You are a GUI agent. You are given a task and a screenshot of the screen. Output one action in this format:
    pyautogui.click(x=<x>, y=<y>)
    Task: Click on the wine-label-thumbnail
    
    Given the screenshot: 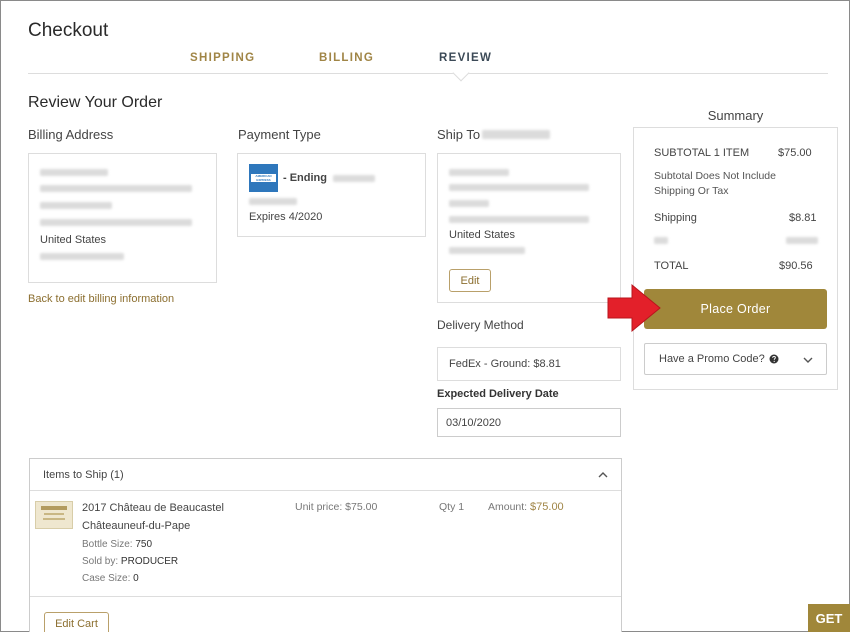 What is the action you would take?
    pyautogui.click(x=54, y=515)
    